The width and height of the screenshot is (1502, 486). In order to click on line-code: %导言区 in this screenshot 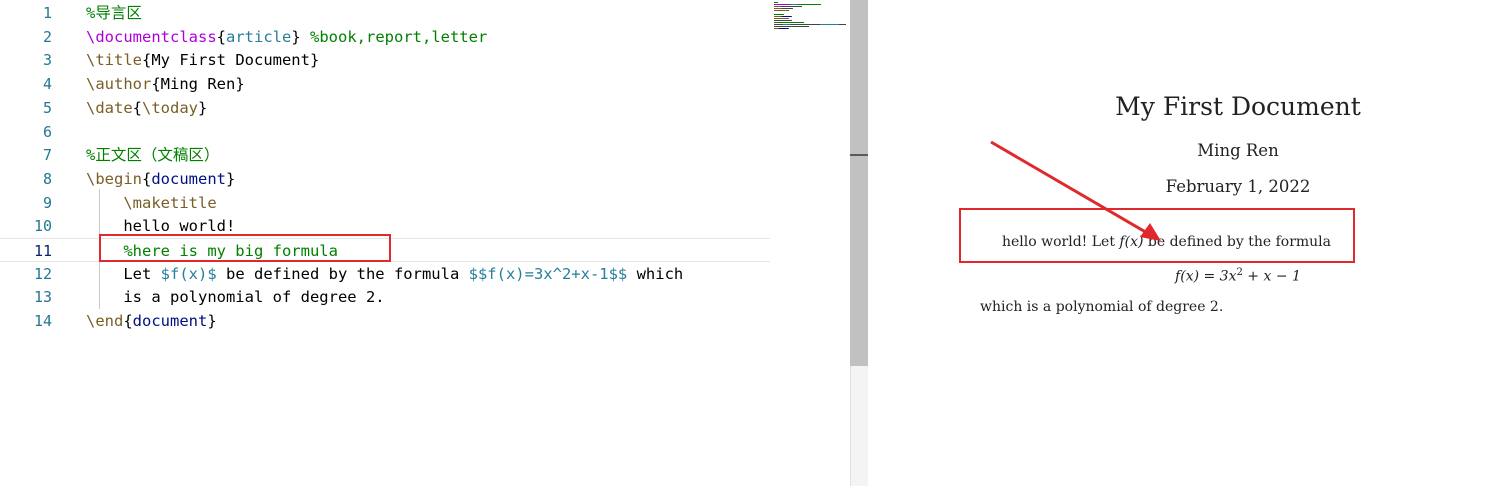, I will do `click(114, 13)`.